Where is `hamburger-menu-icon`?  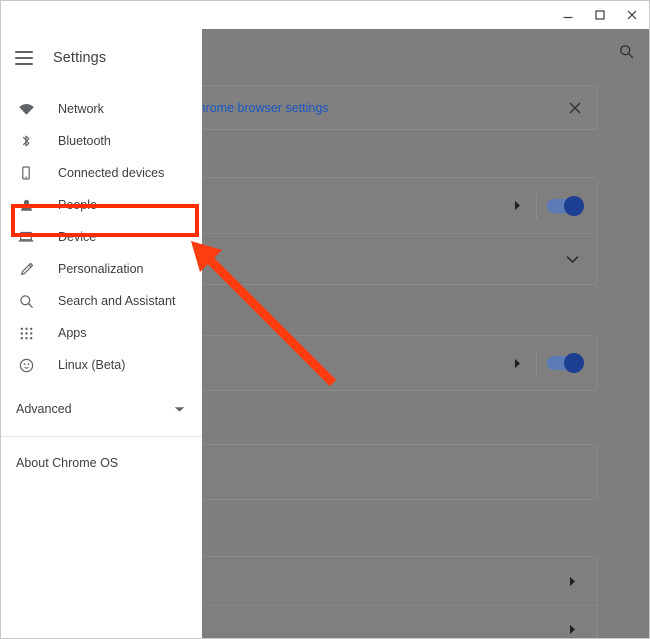
hamburger-menu-icon is located at coordinates (26, 58).